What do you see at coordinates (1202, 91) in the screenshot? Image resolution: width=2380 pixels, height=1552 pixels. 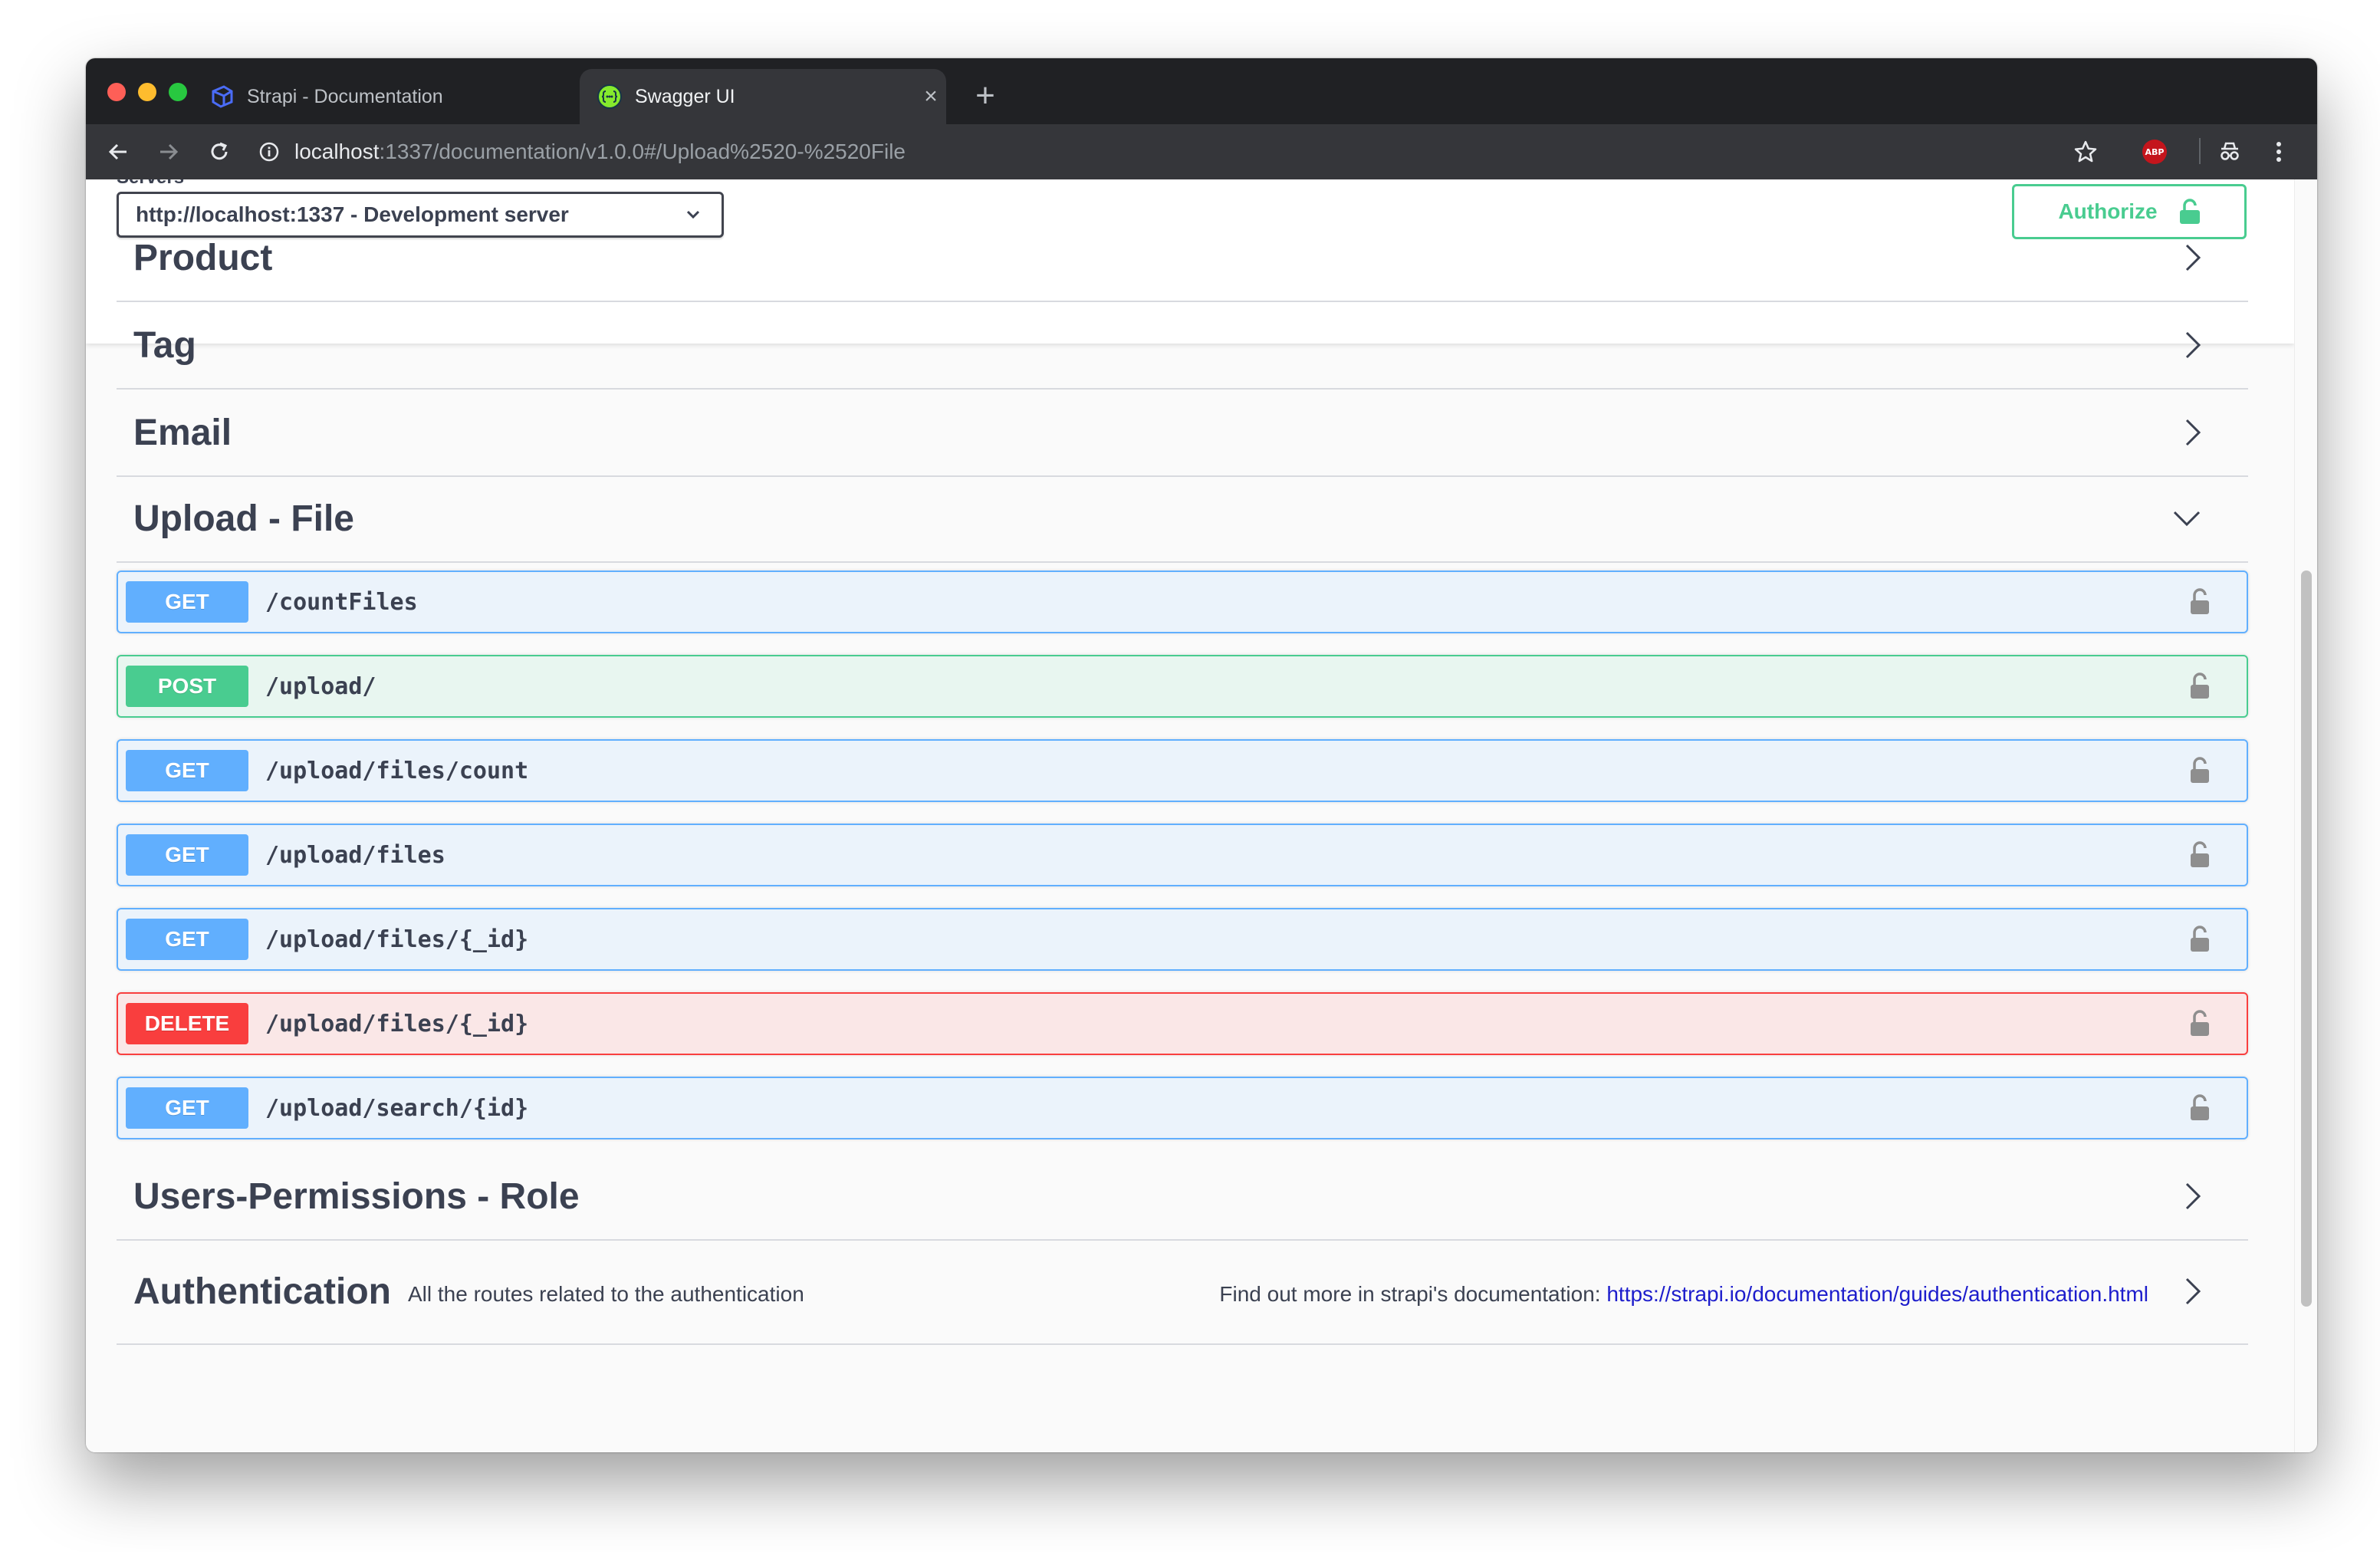 I see `tab-bar: Strapi - Documentation × Swagger UI × +` at bounding box center [1202, 91].